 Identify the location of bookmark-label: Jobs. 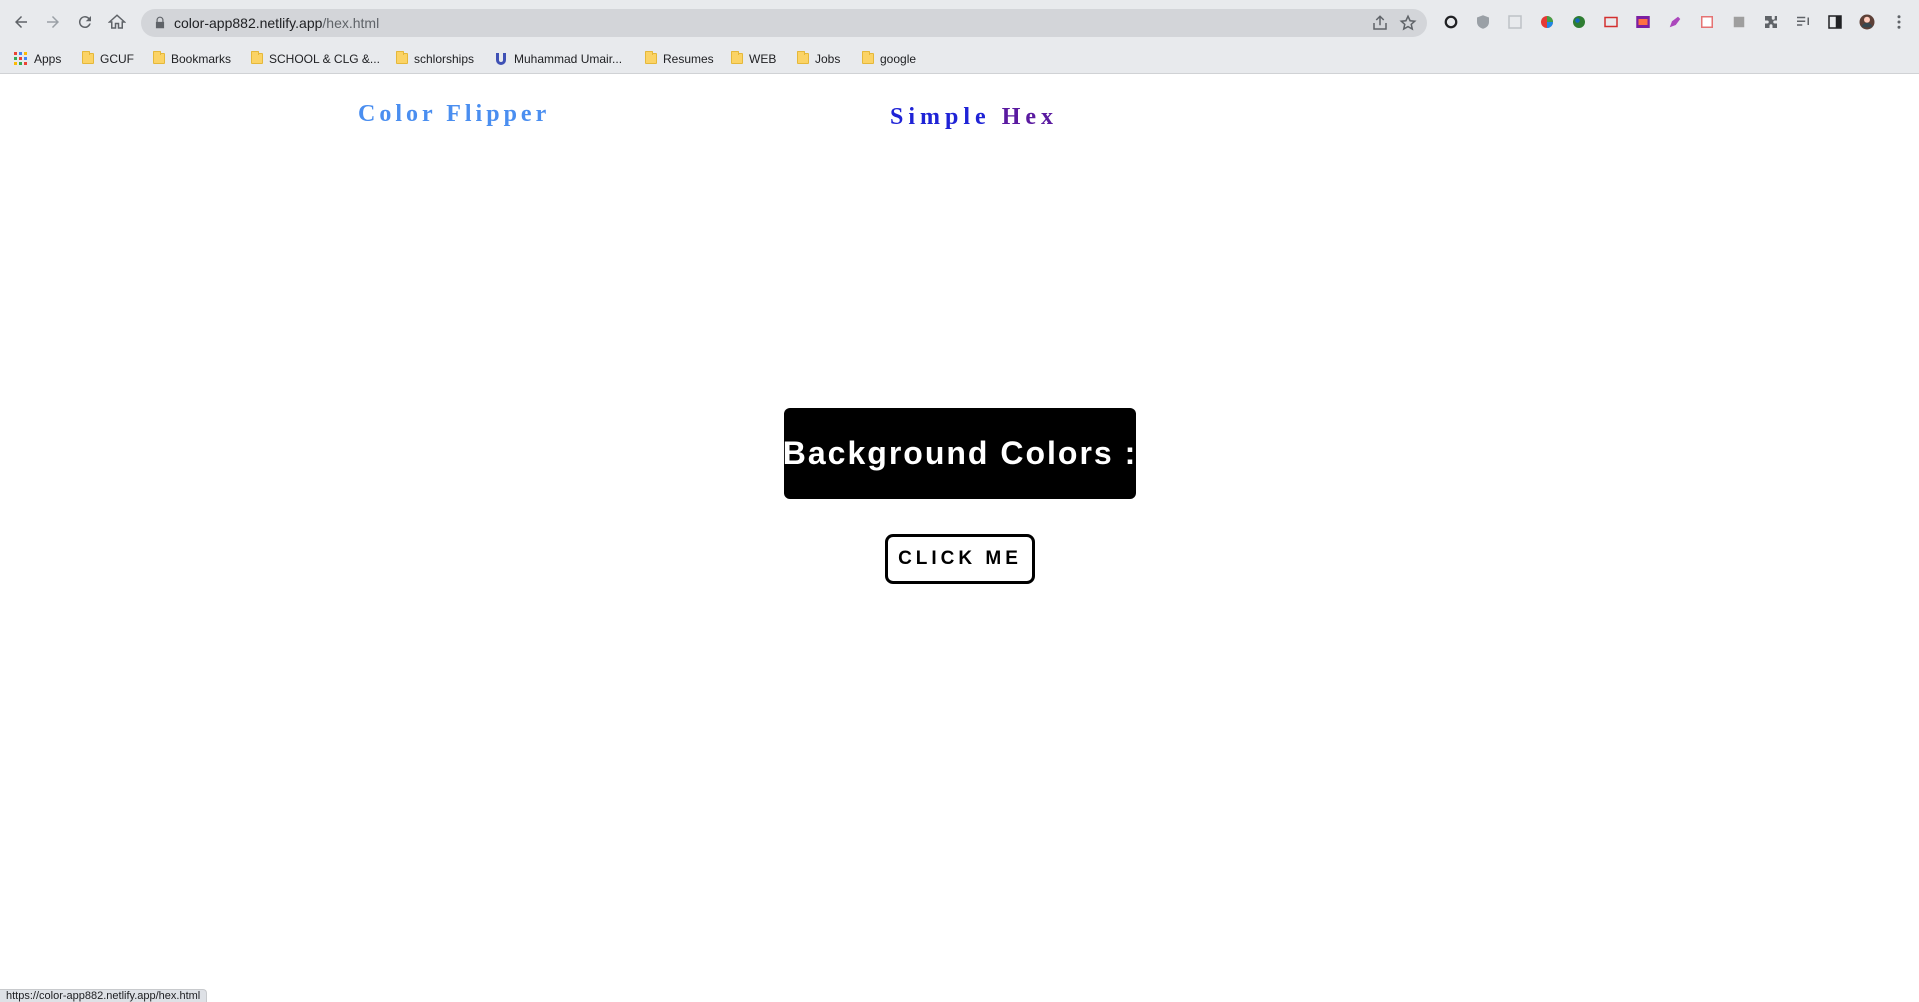
(828, 58).